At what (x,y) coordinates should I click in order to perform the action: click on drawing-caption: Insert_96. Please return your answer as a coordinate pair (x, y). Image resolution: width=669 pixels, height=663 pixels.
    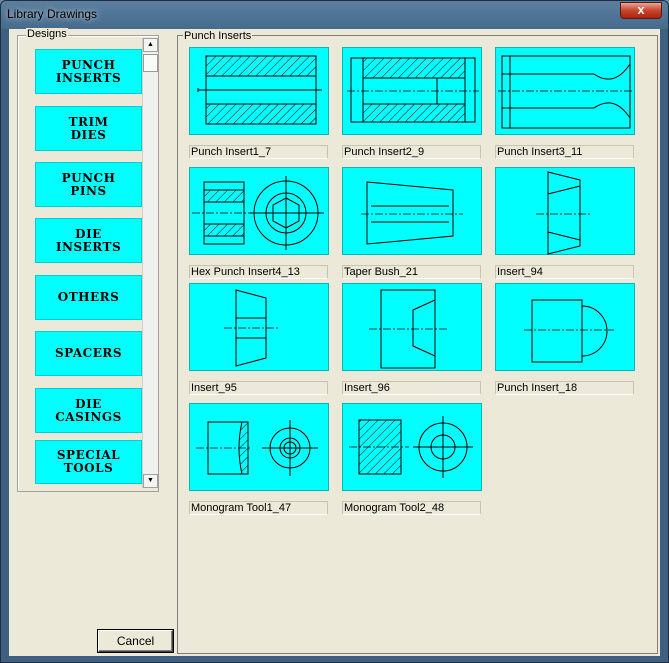
    Looking at the image, I should click on (411, 388).